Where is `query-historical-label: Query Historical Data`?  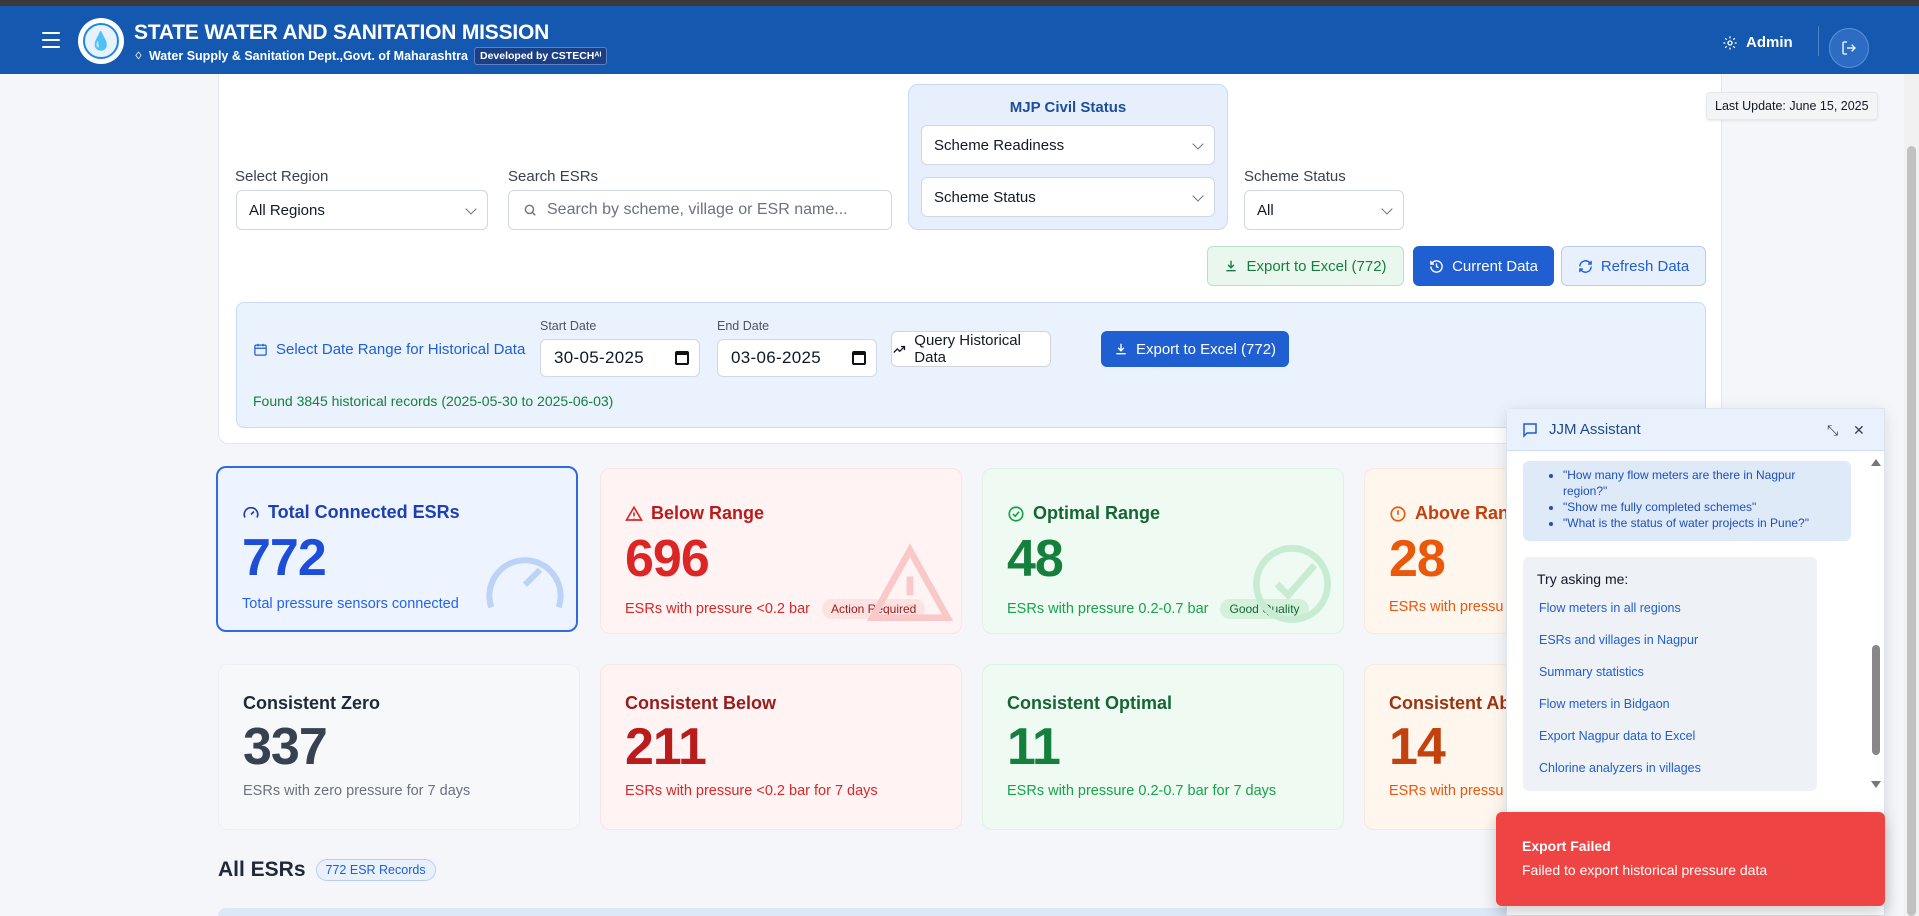 query-historical-label: Query Historical Data is located at coordinates (967, 349).